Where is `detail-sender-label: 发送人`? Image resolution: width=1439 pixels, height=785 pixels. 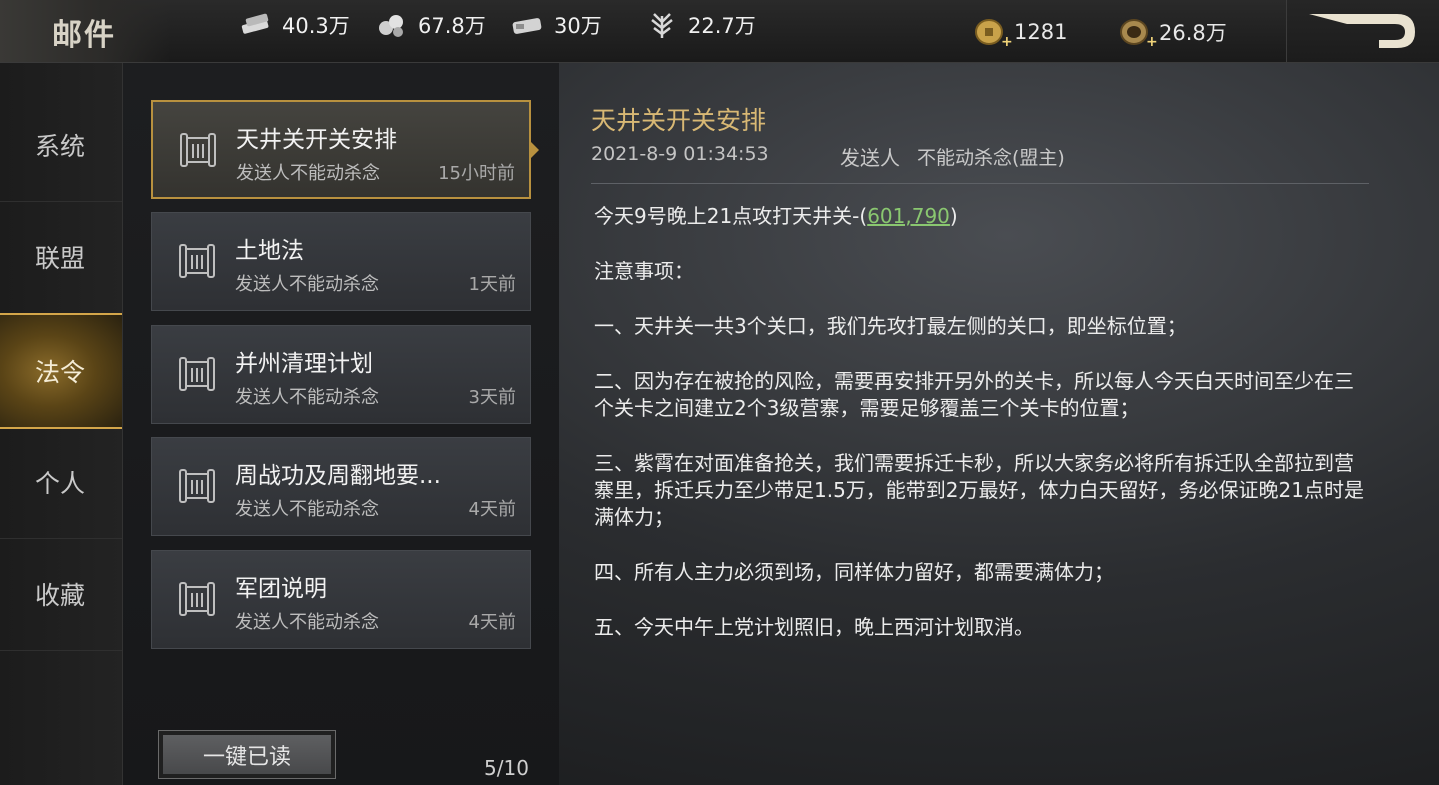
detail-sender-label: 发送人 is located at coordinates (870, 158).